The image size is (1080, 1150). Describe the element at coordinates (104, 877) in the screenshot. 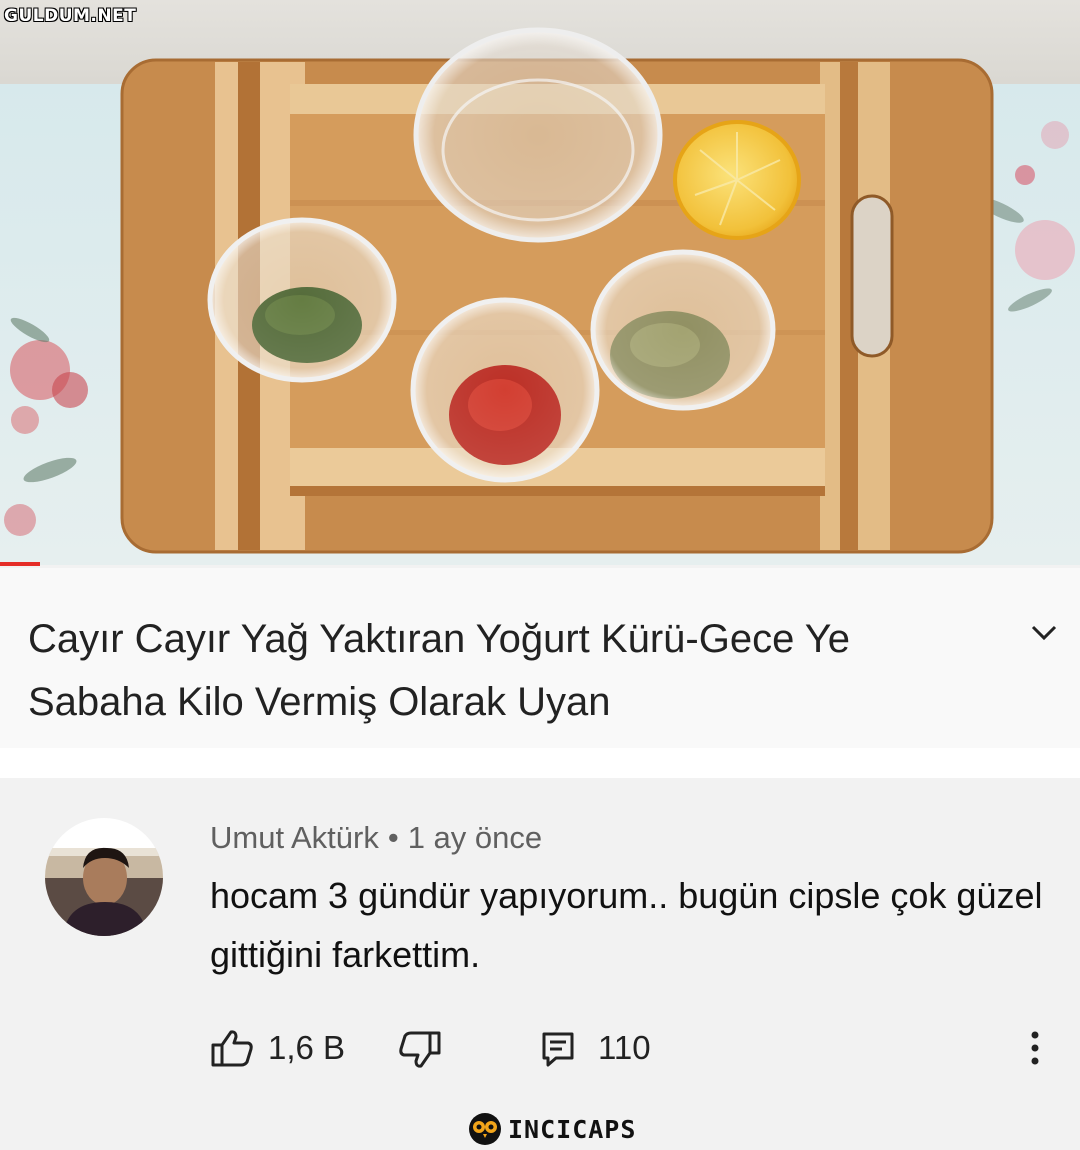

I see `avatar` at that location.